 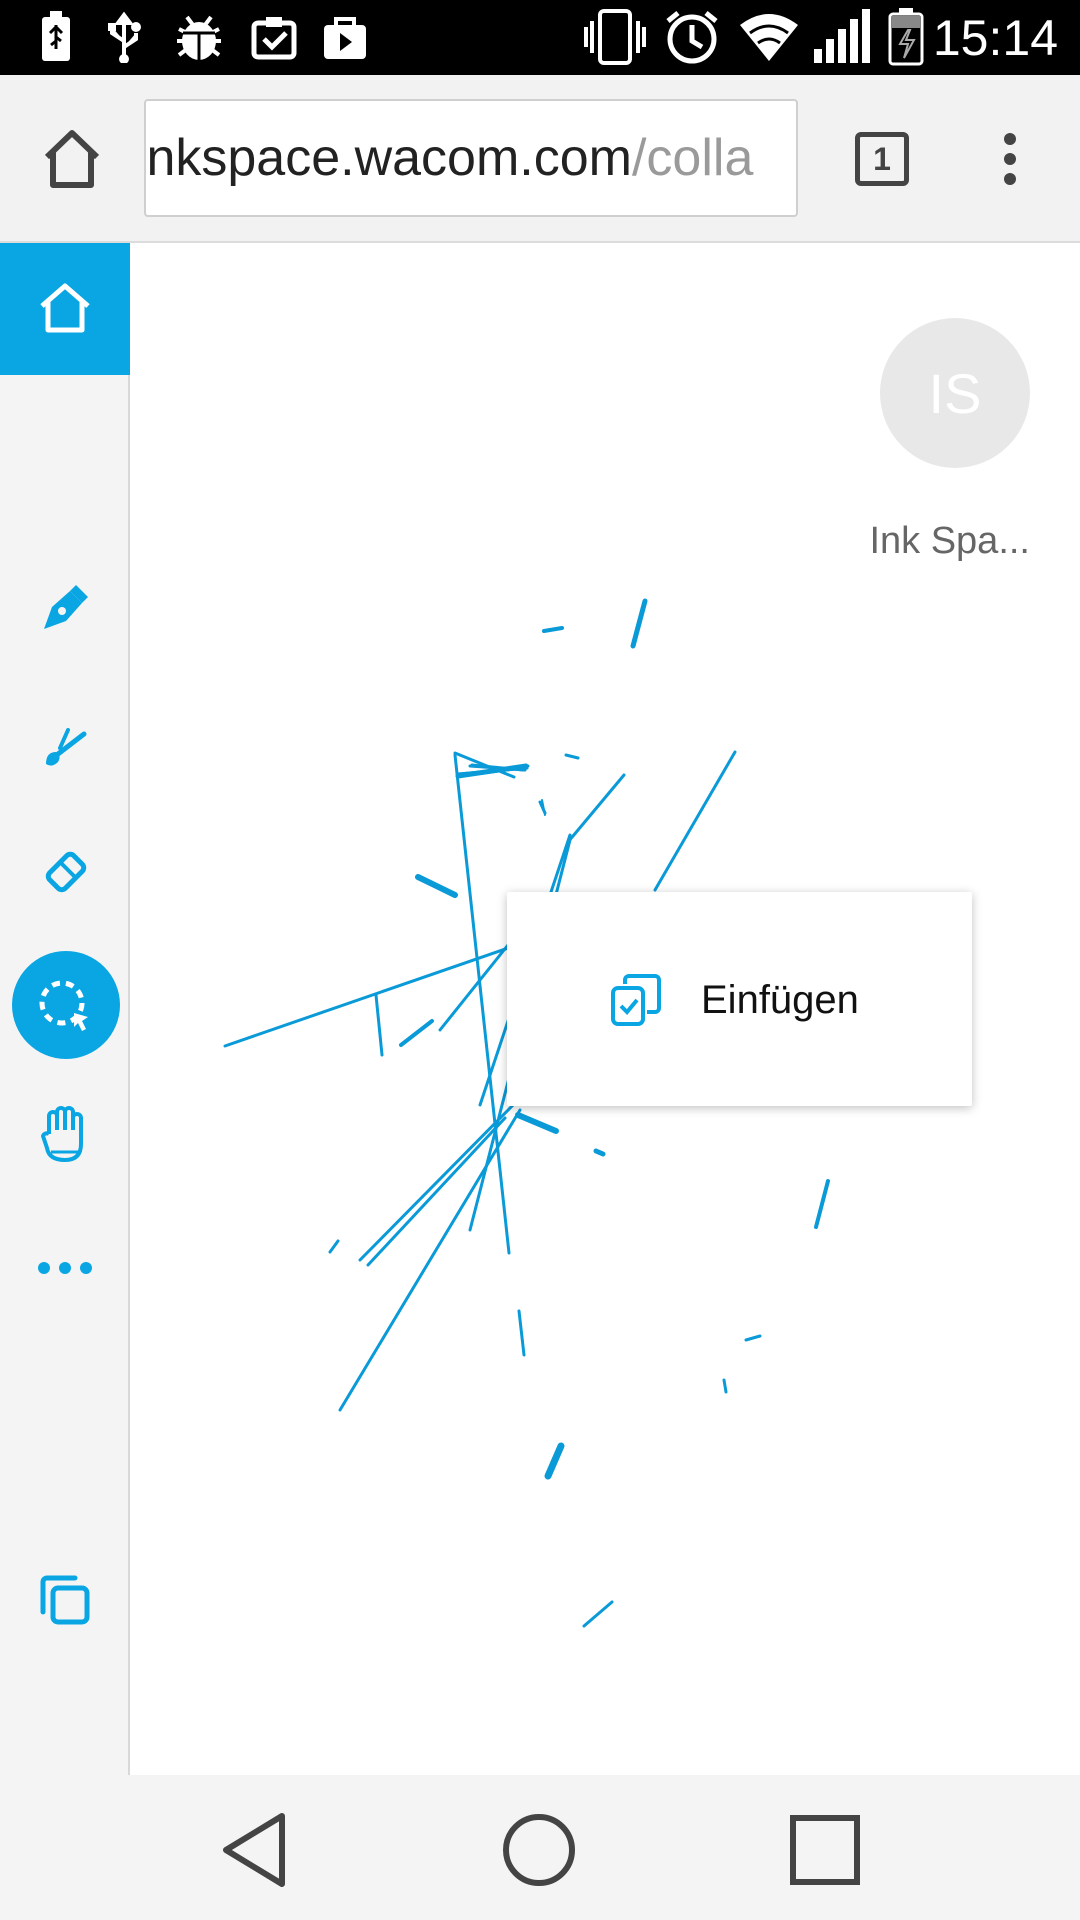 I want to click on recents-button, so click(x=825, y=1850).